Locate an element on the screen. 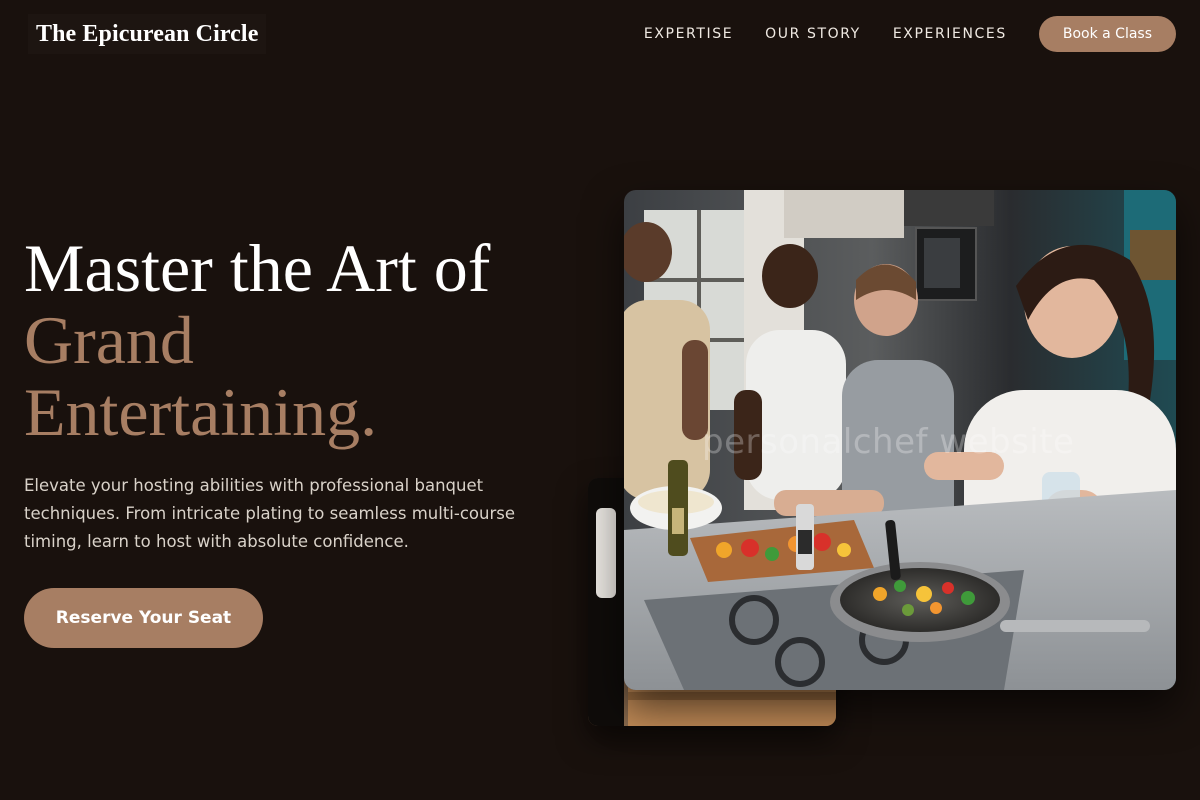  hero-title-line3: Entertaining. is located at coordinates (201, 412).